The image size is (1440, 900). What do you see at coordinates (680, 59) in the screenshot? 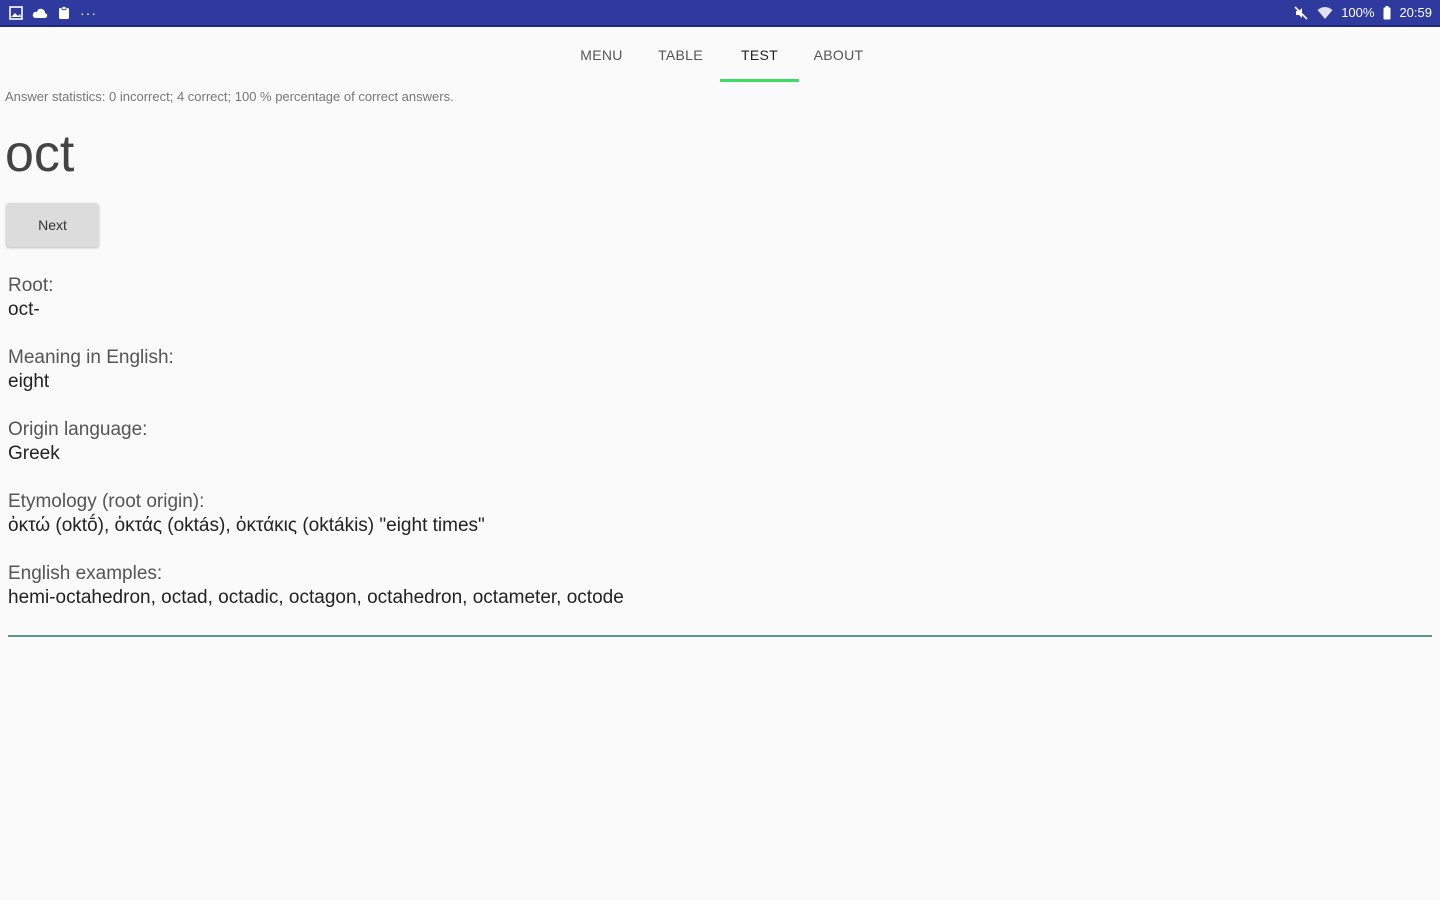
I see `tab-table: TABLE` at bounding box center [680, 59].